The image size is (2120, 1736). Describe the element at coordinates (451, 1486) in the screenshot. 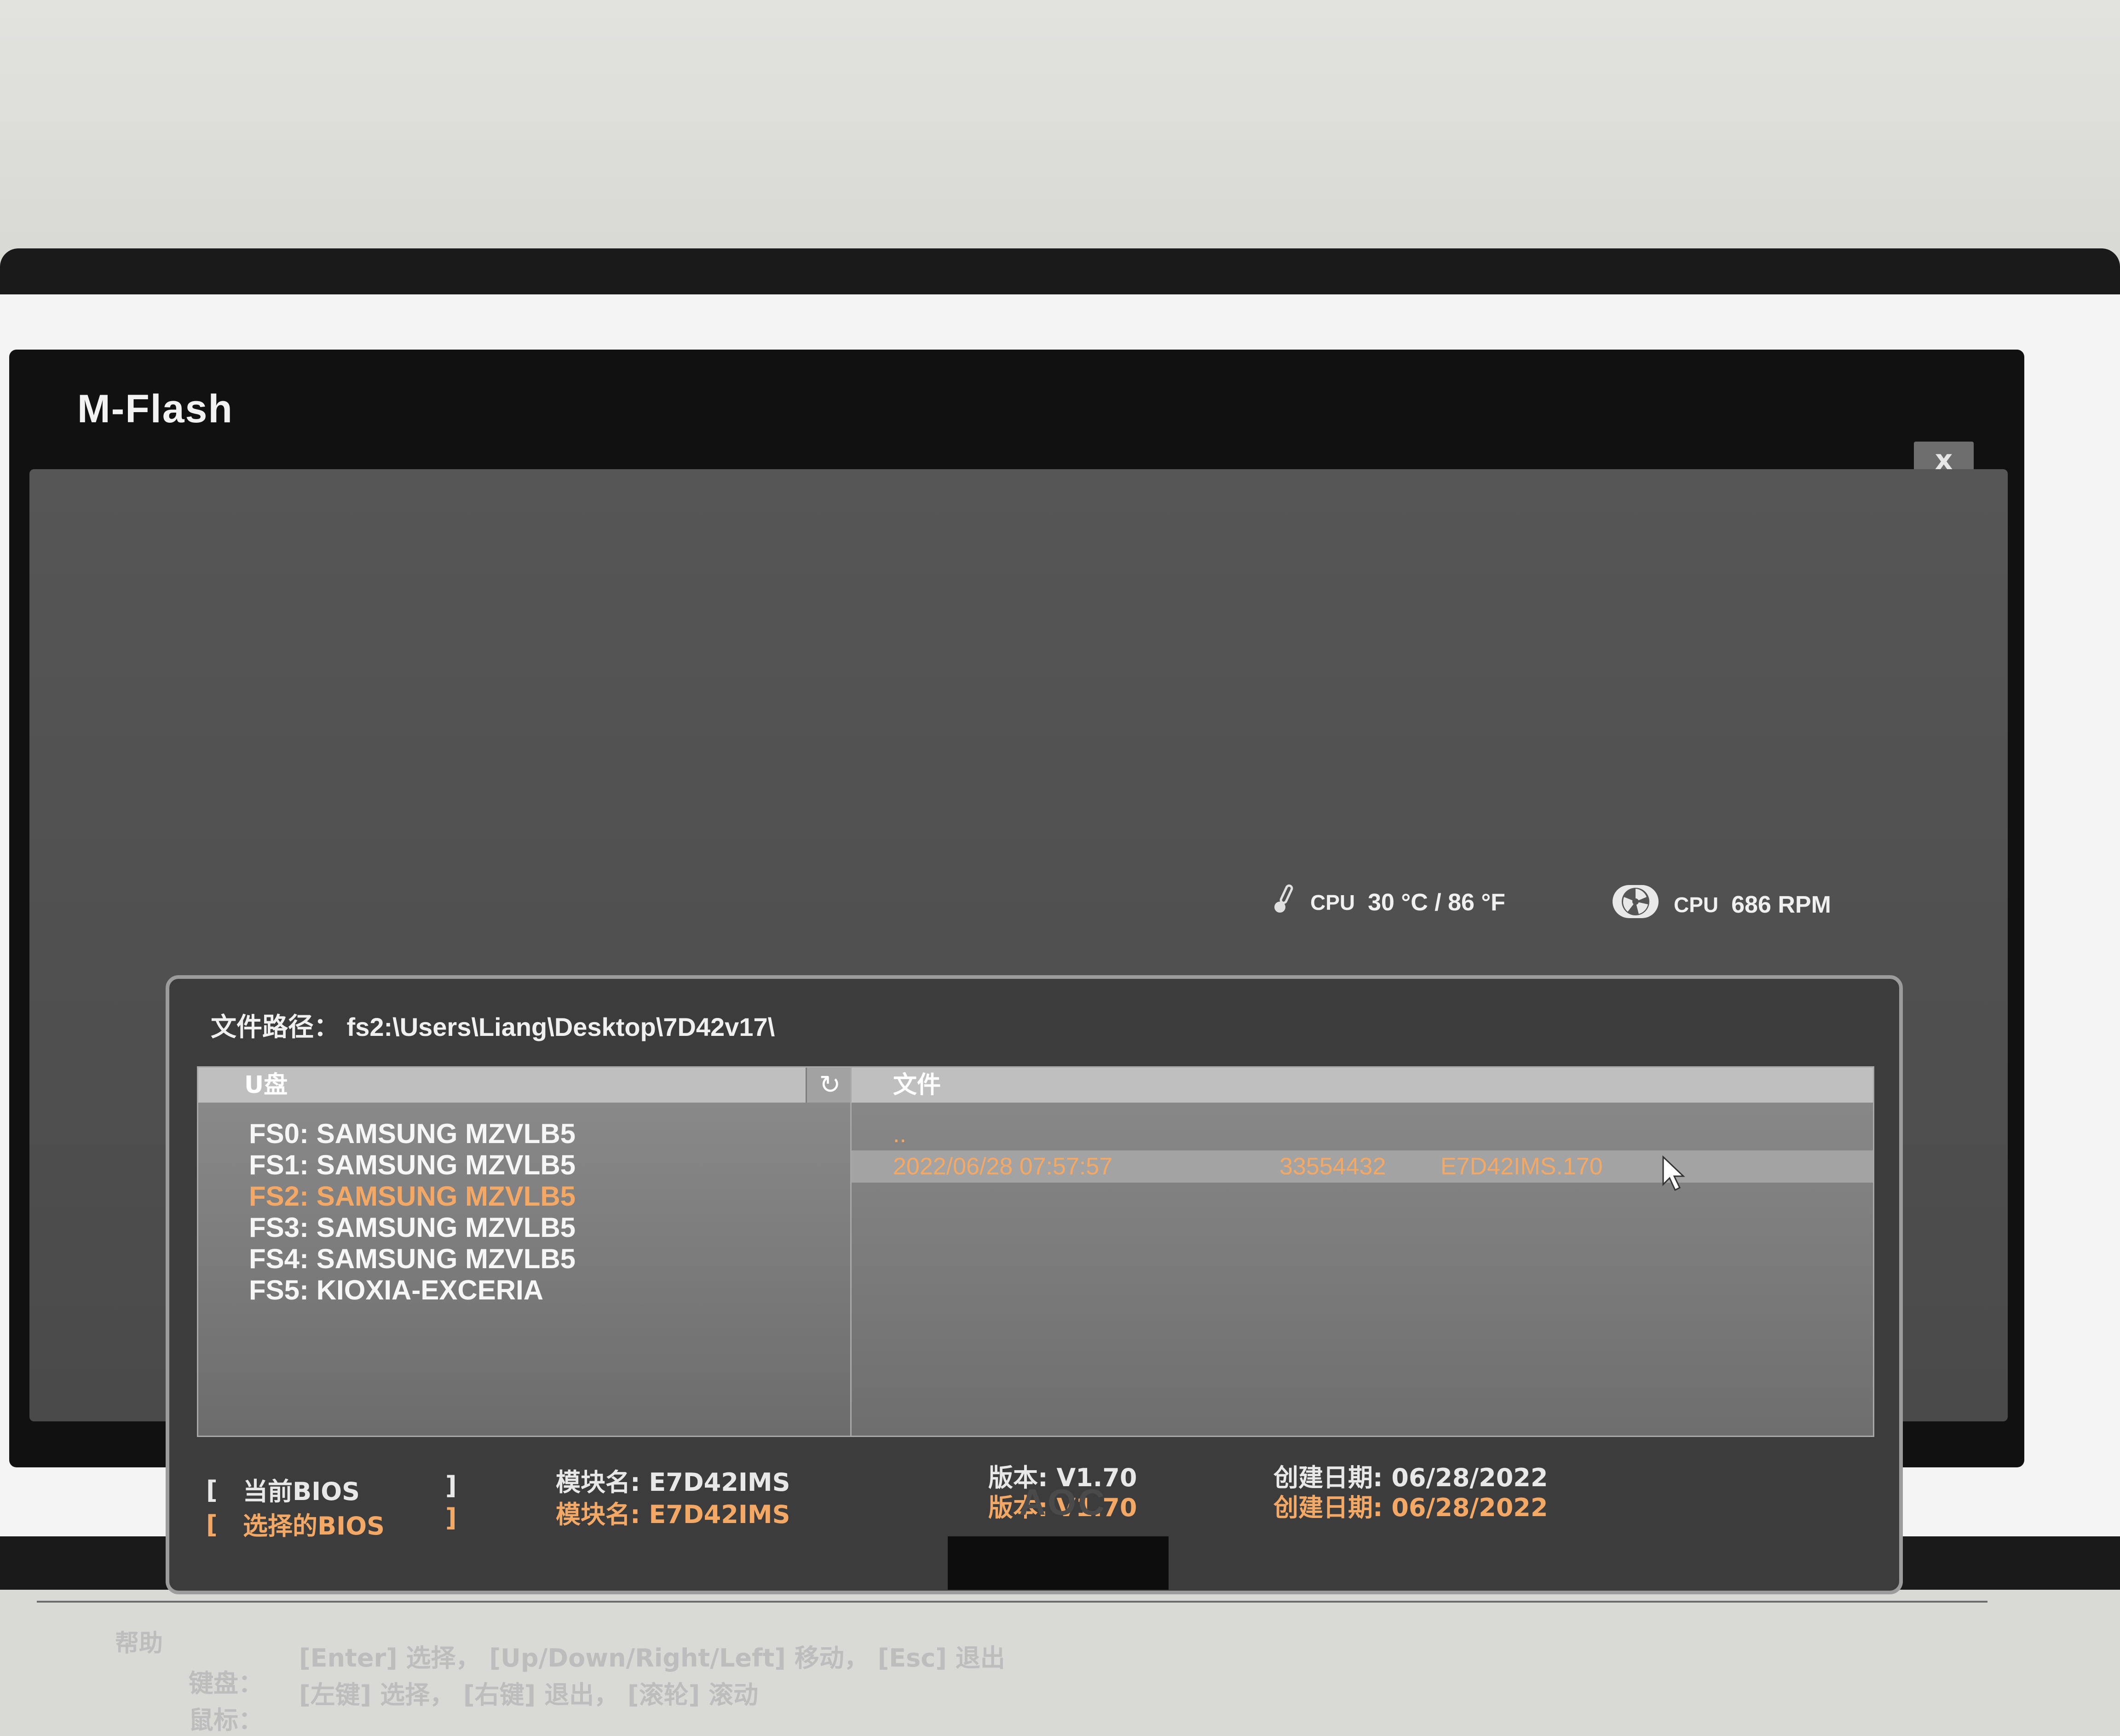

I see `current-bios-bracket-close: ]` at that location.